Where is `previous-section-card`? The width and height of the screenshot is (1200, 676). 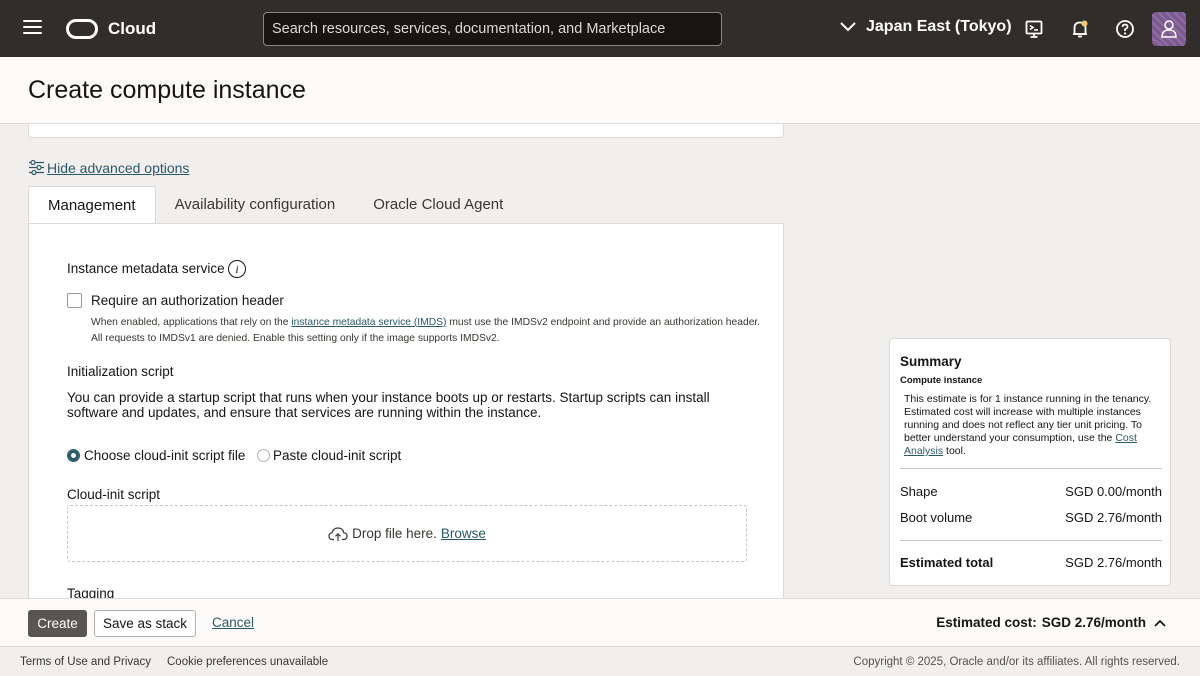 previous-section-card is located at coordinates (406, 131).